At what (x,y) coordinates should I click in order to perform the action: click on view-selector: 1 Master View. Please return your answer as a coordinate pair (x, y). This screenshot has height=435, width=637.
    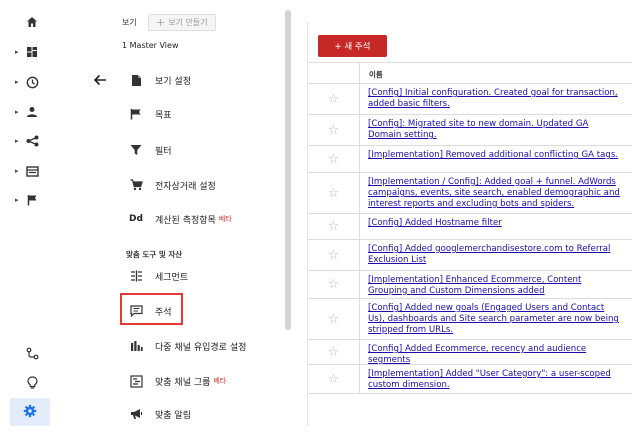
    Looking at the image, I should click on (150, 45).